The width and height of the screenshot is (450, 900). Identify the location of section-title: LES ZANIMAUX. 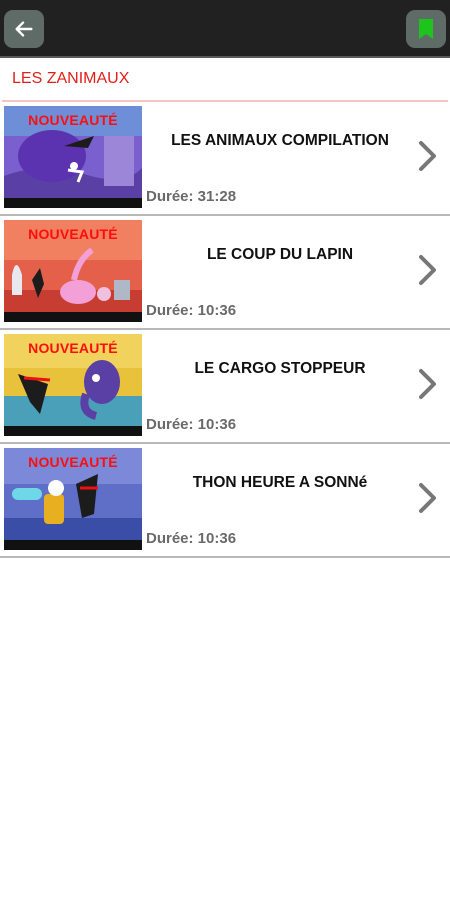
(71, 78).